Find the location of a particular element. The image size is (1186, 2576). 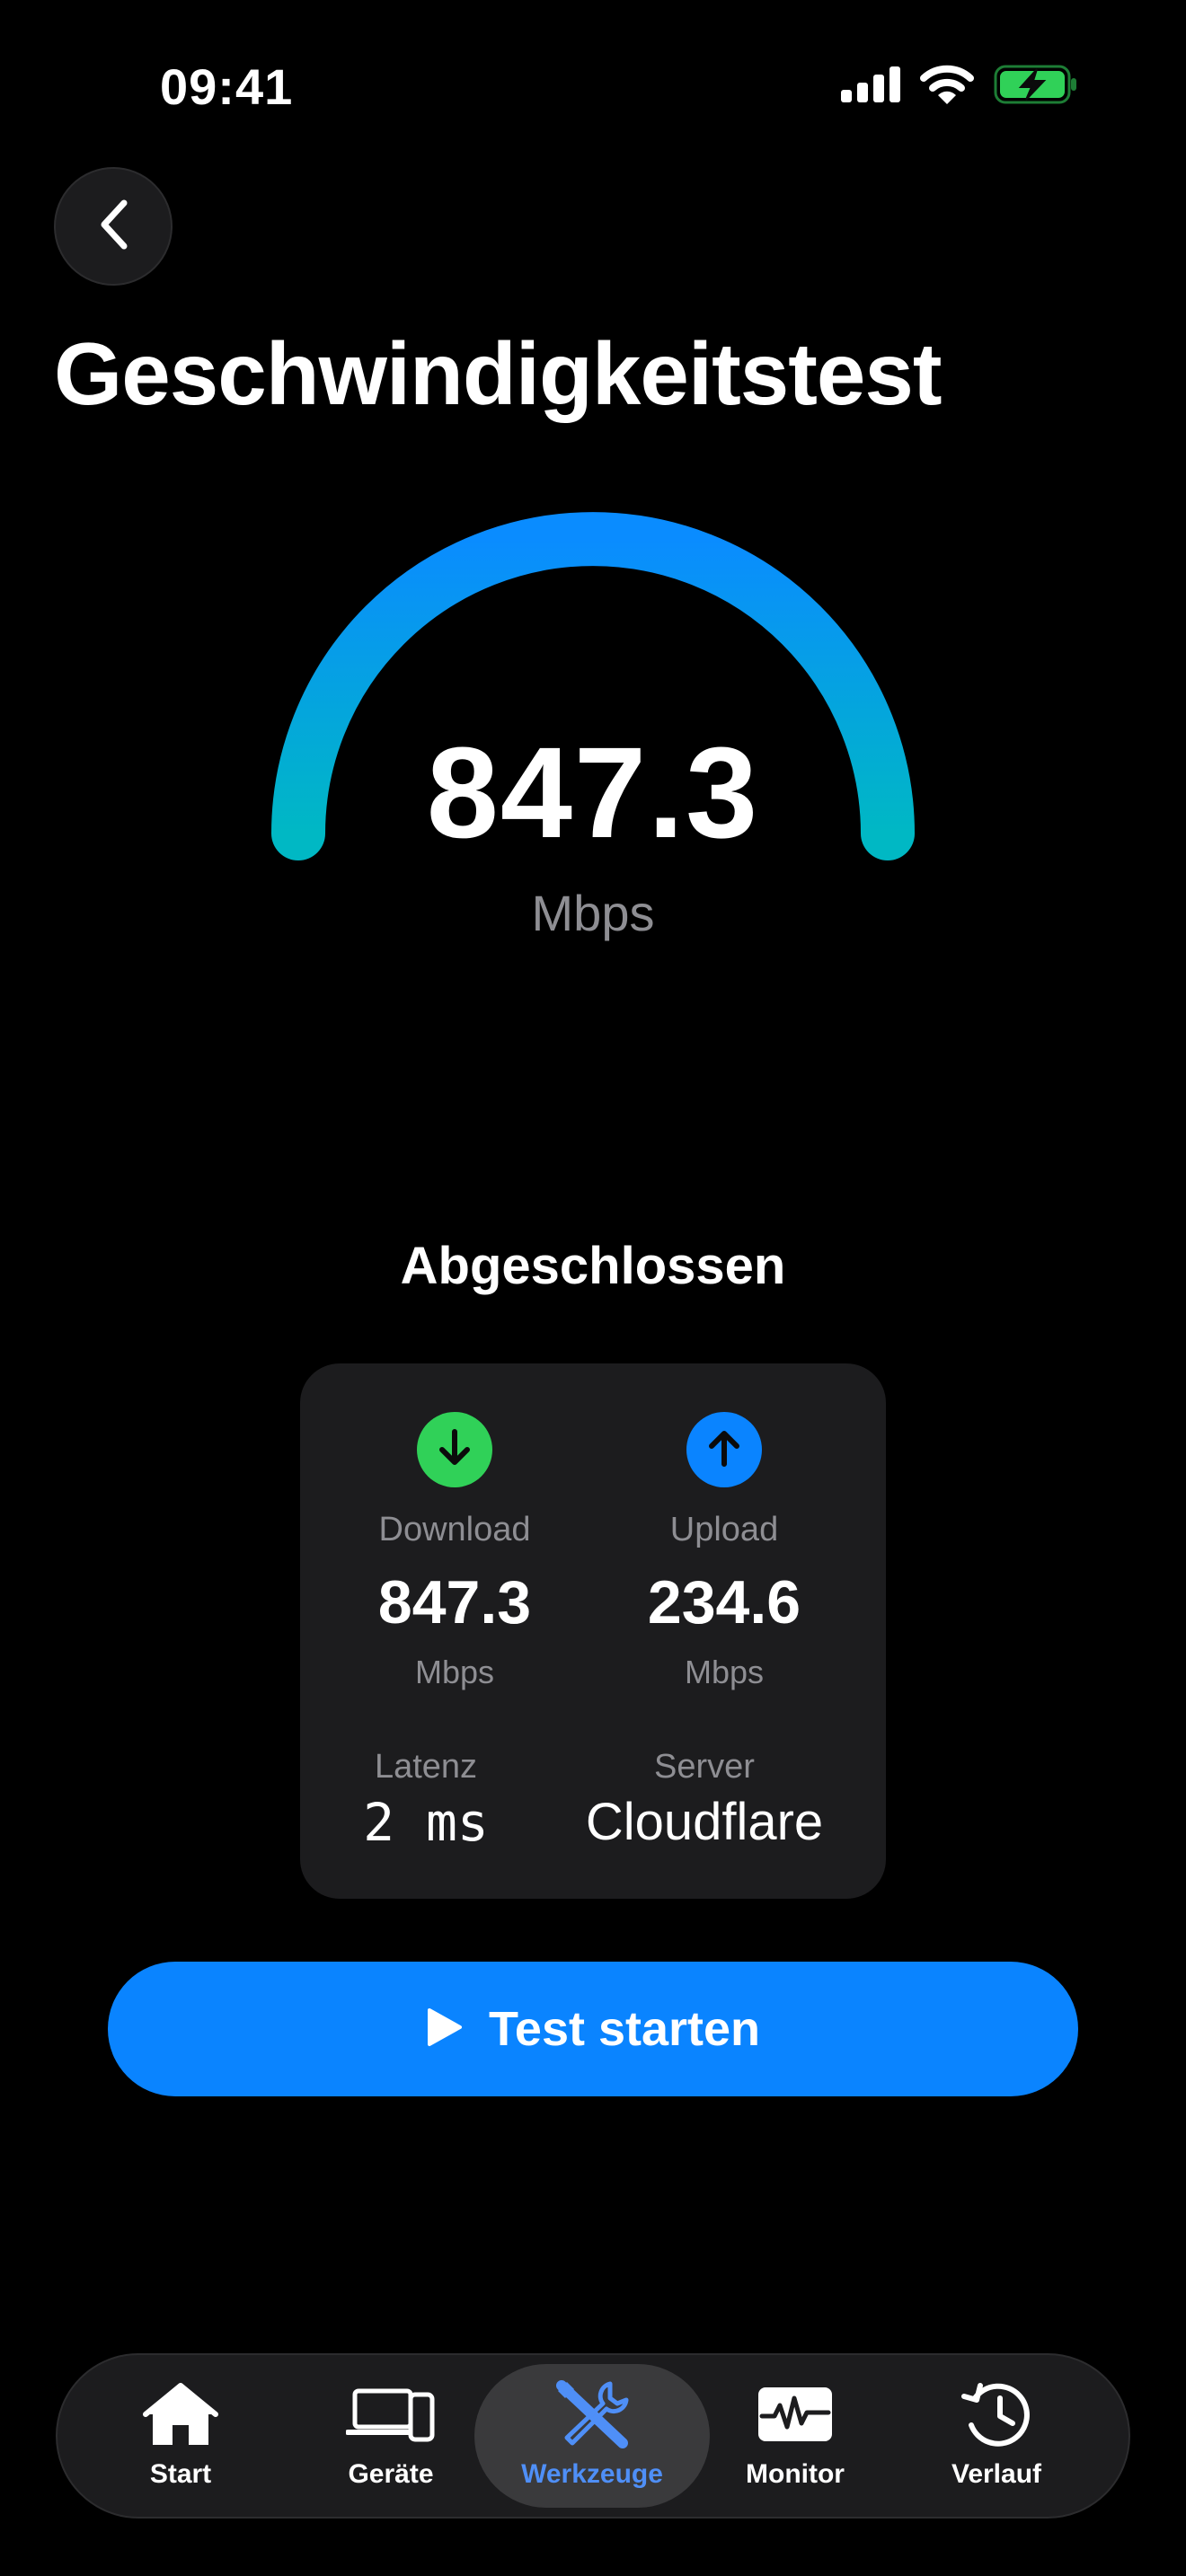

gauge-unit: Mbps is located at coordinates (593, 913).